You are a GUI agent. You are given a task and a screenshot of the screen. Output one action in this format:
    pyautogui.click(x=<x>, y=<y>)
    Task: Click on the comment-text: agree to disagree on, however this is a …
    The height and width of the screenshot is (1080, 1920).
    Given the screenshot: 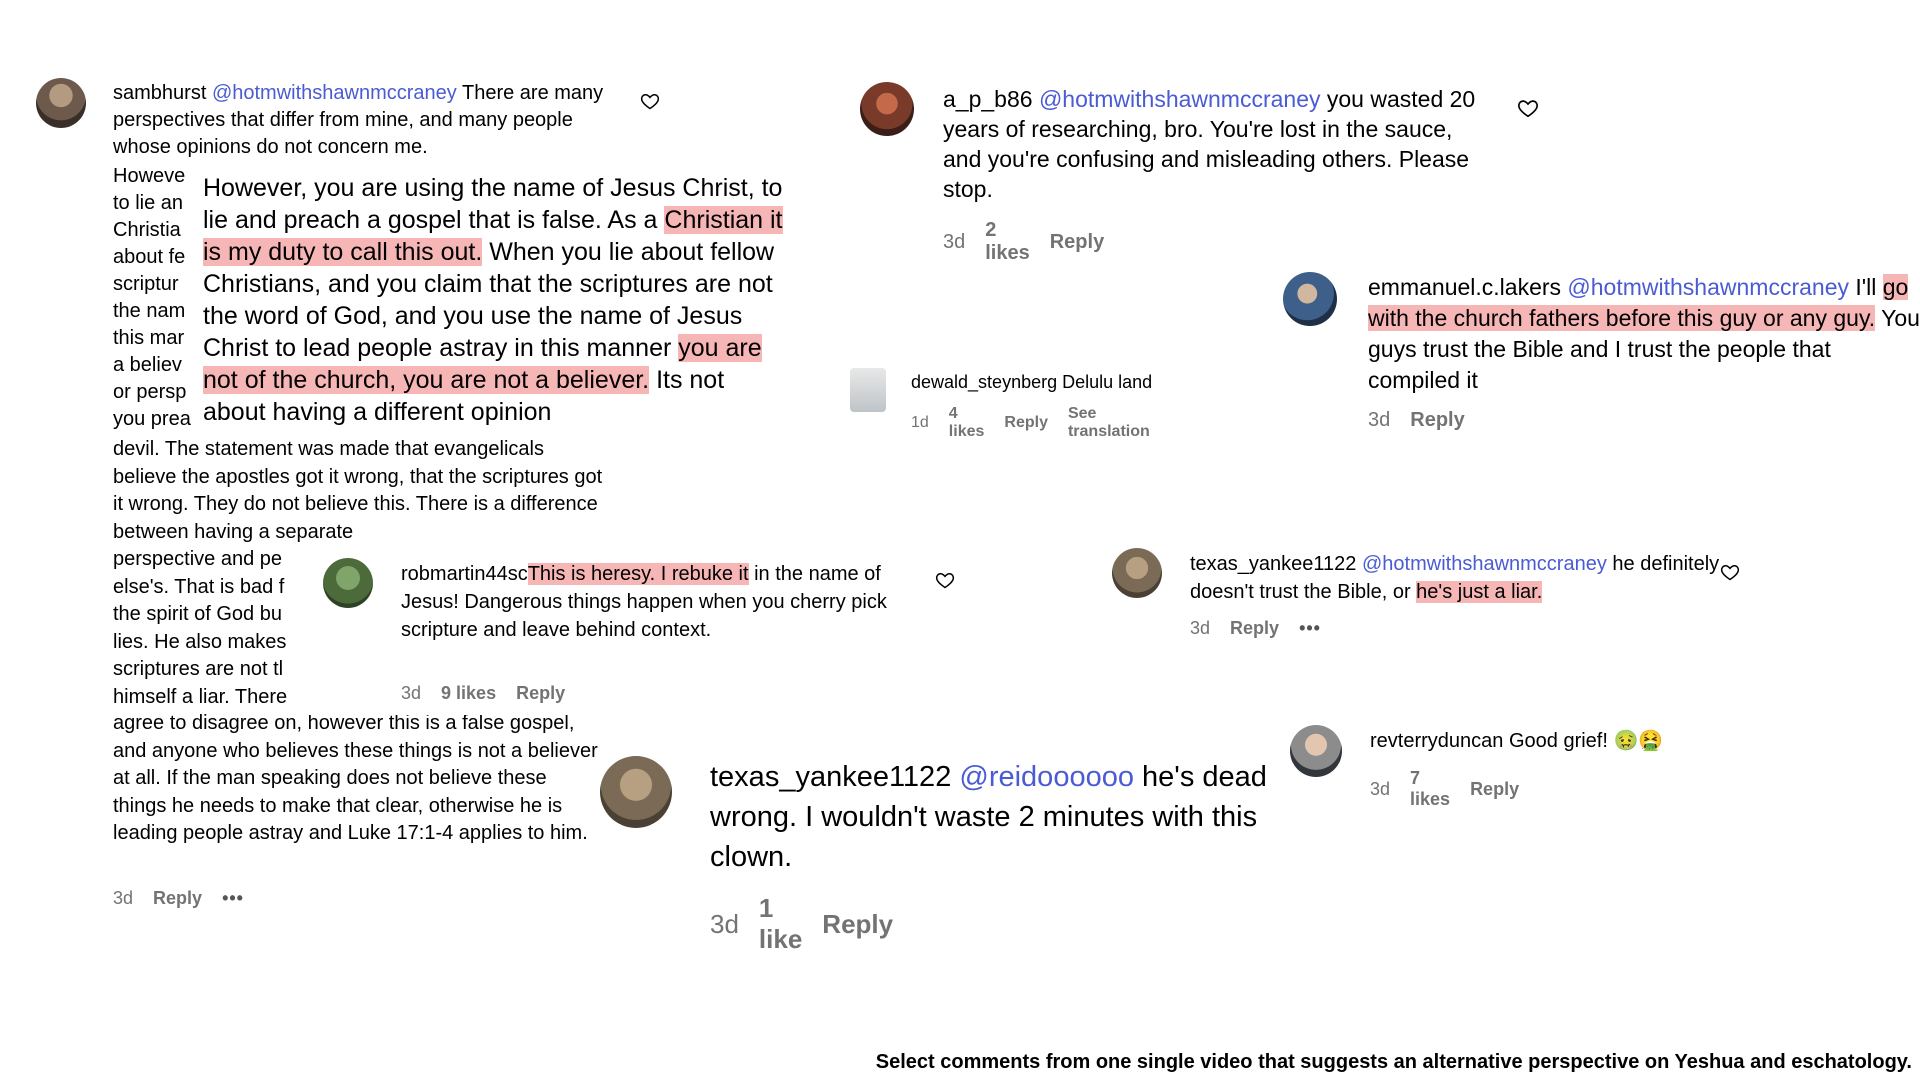 What is the action you would take?
    pyautogui.click(x=355, y=778)
    